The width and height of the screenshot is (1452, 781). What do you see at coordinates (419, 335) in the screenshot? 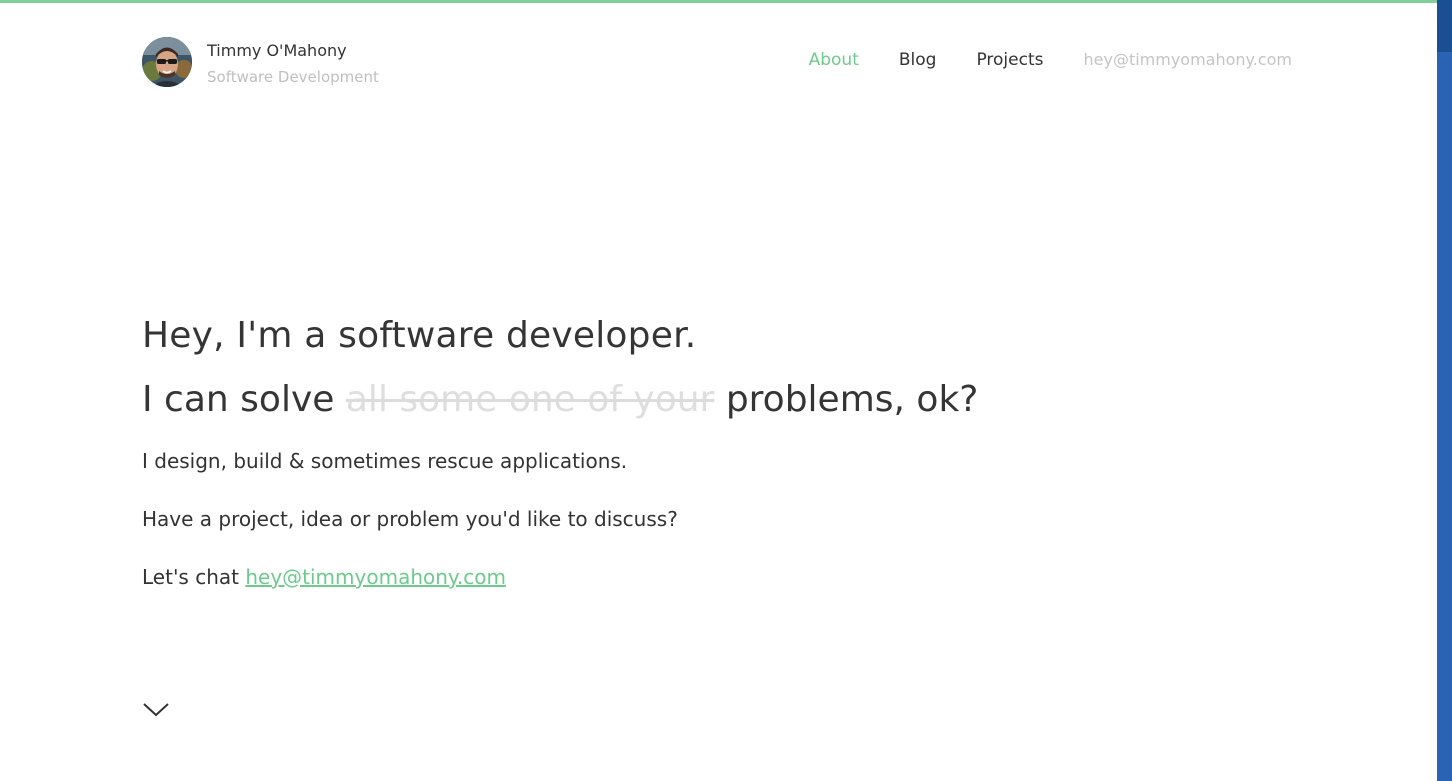
I see `hero-headline: Hey, I'm a software developer.` at bounding box center [419, 335].